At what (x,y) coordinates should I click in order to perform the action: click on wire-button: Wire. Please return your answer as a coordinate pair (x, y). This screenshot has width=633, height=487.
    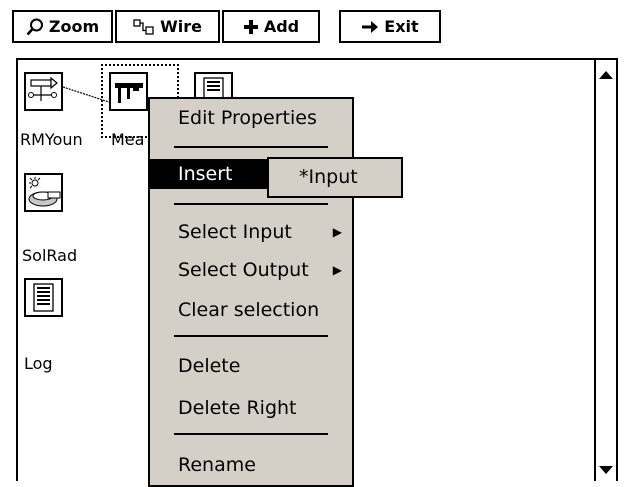
    Looking at the image, I should click on (167, 26).